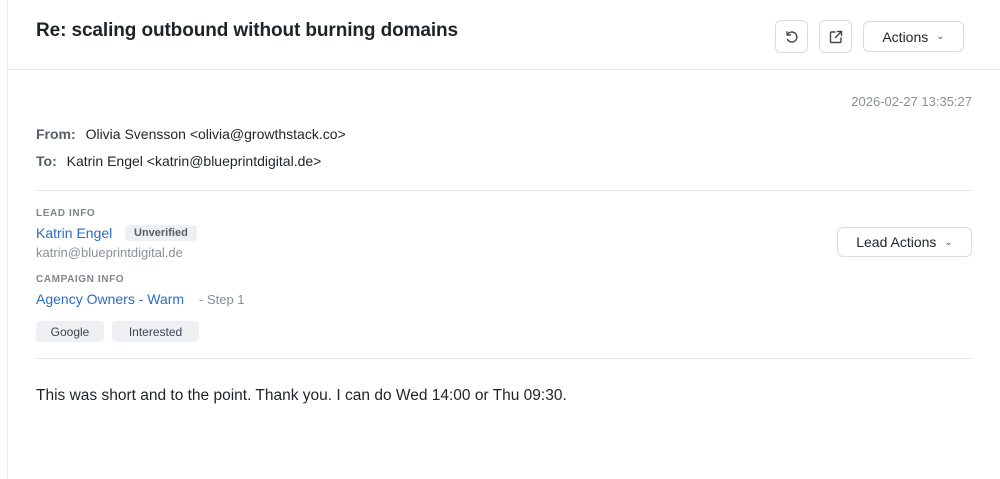 This screenshot has width=1000, height=479. What do you see at coordinates (46, 161) in the screenshot?
I see `to-label: To:` at bounding box center [46, 161].